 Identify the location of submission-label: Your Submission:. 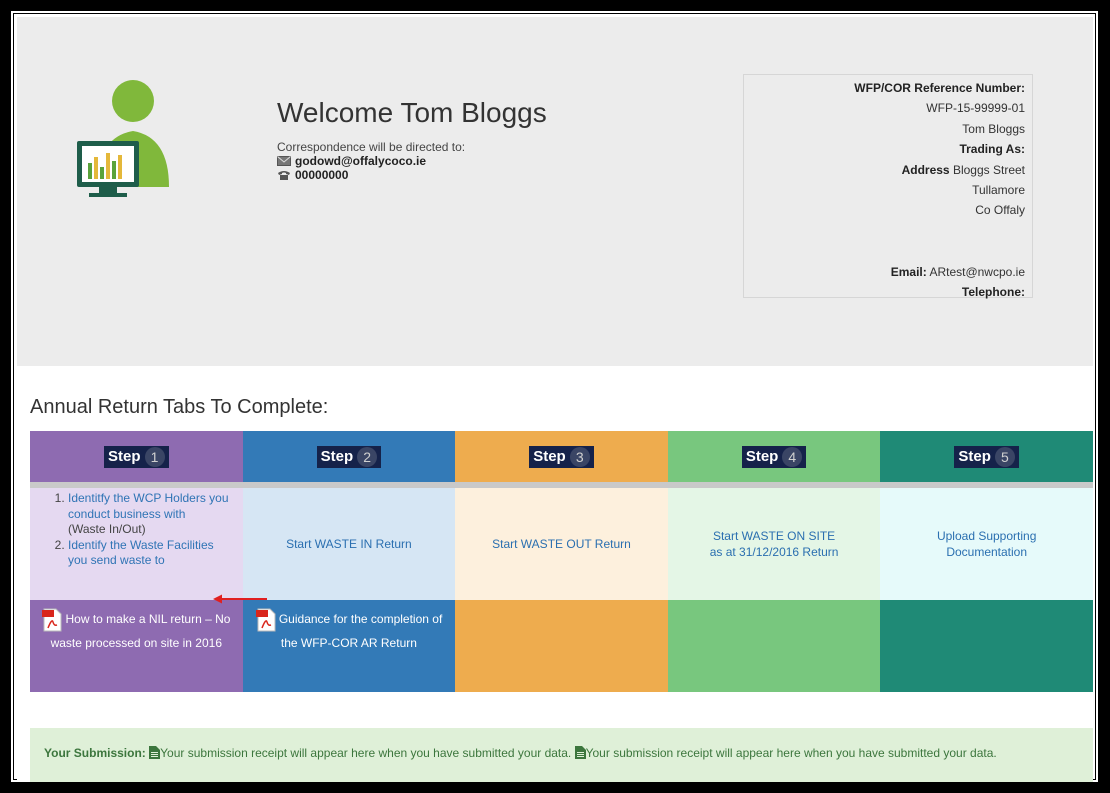
(95, 753).